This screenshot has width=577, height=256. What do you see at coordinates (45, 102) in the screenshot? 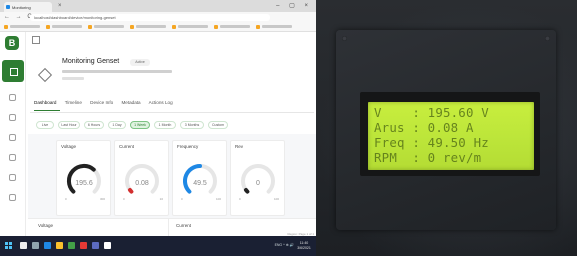
I see `tab-dashboard: Dashboard` at bounding box center [45, 102].